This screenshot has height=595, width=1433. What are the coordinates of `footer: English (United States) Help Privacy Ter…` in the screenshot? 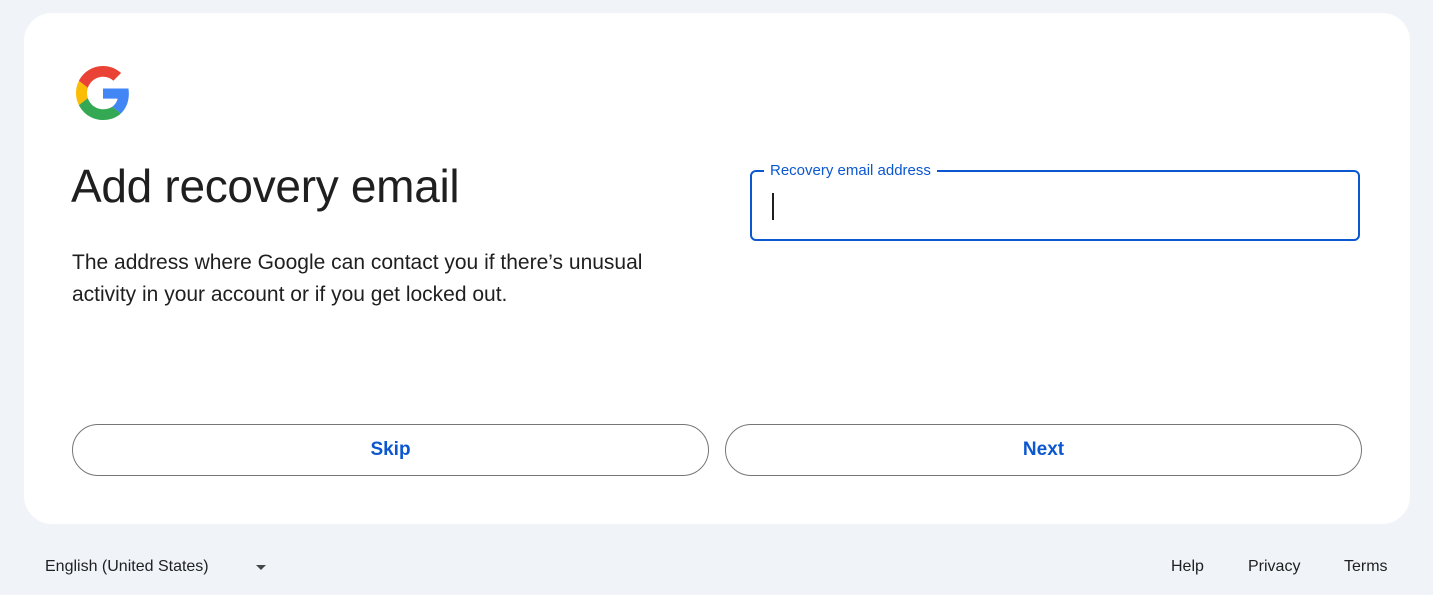 It's located at (716, 568).